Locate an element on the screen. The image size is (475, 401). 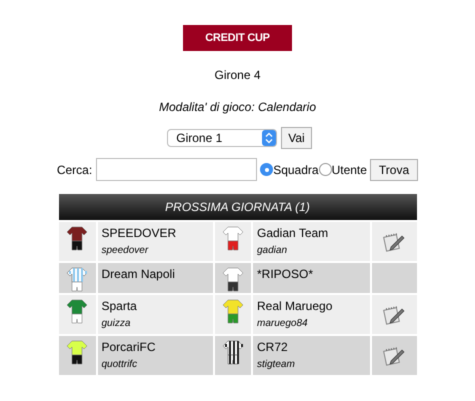
team-name: *RIPOSO* is located at coordinates (285, 274).